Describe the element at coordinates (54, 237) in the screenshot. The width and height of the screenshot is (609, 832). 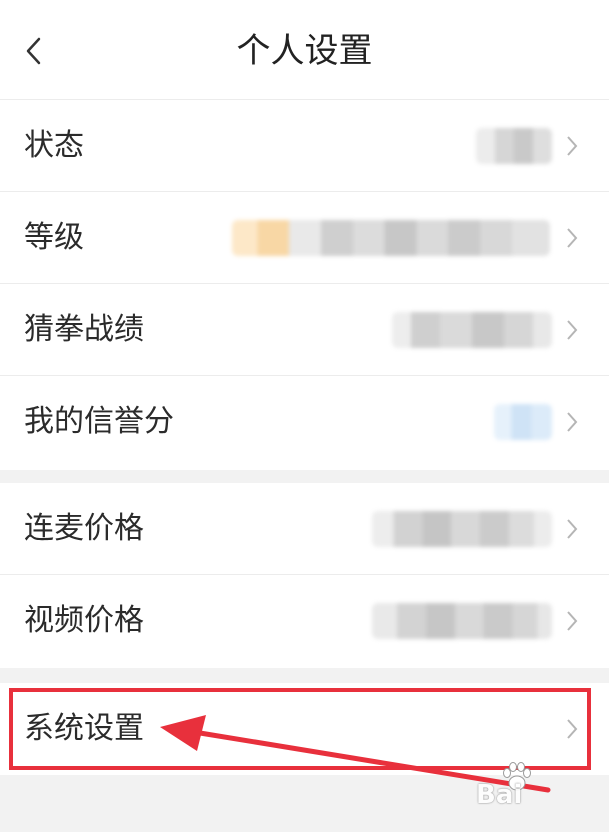
I see `row-label: 等级` at that location.